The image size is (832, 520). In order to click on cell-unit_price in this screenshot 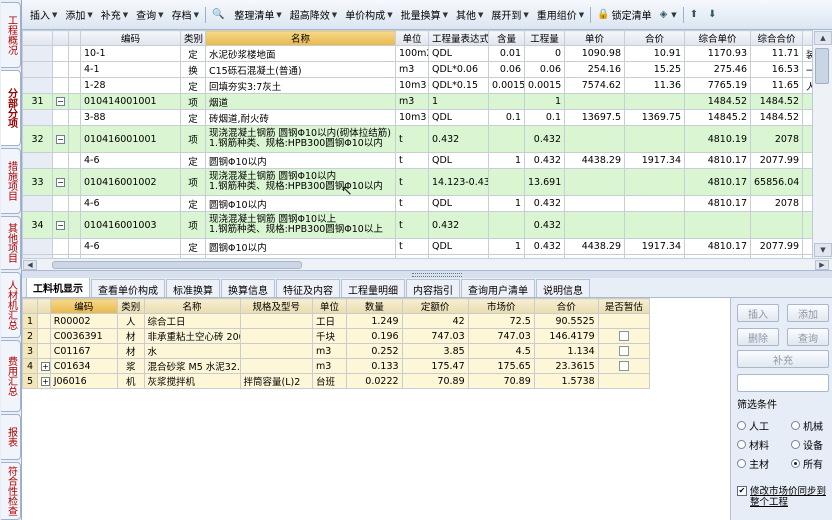, I will do `click(717, 225)`.